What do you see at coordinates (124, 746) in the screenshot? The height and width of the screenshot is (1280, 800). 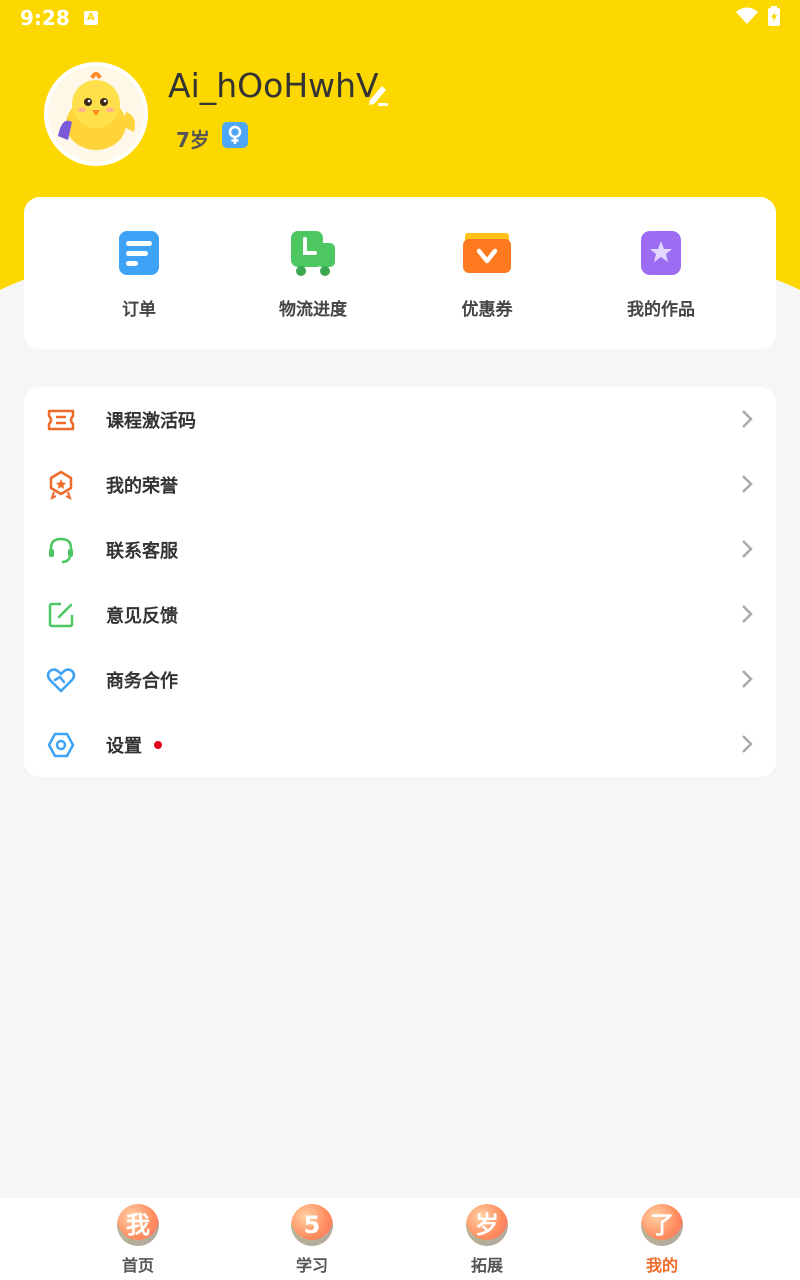 I see `menu-item-label: 设置` at bounding box center [124, 746].